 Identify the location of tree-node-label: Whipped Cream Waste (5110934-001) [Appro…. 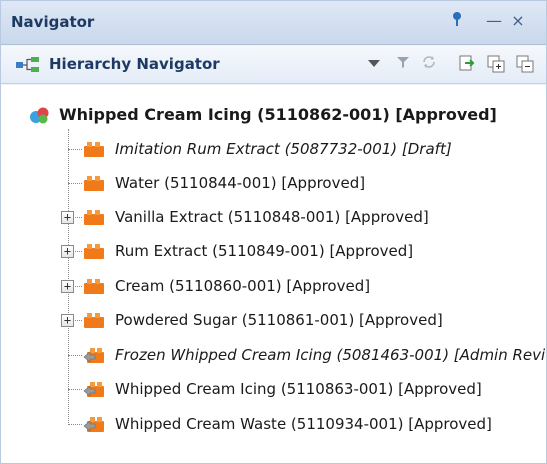
(303, 424).